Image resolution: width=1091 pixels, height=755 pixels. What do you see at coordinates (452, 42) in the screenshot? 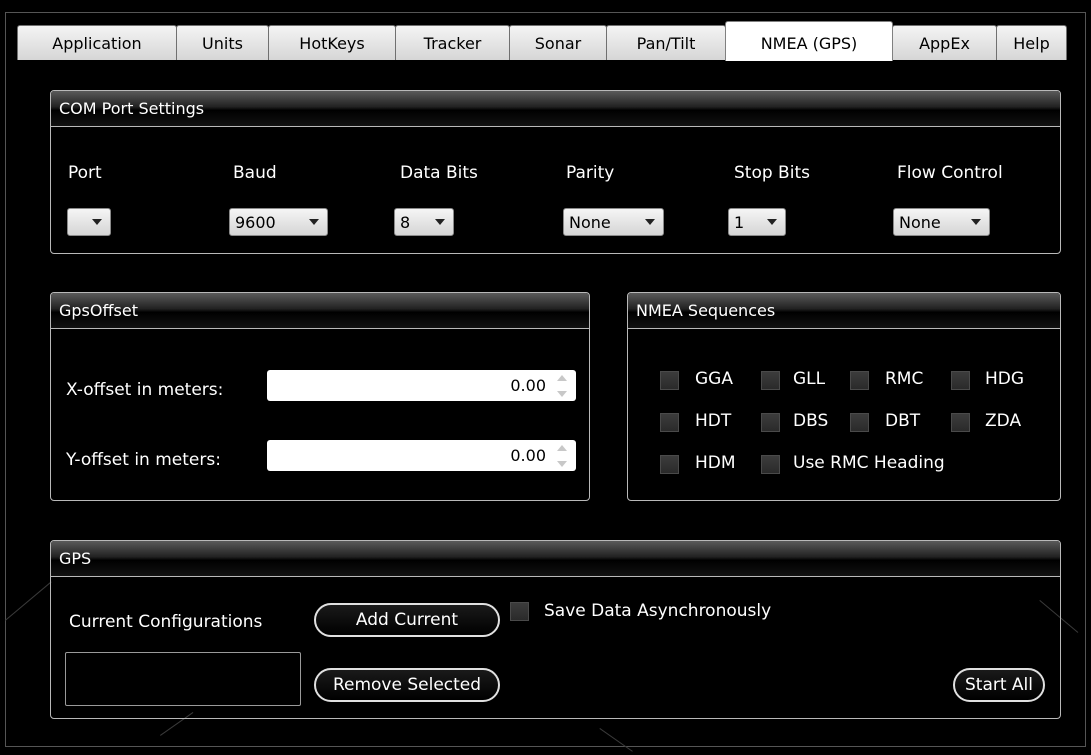
I see `tab-tracker: Tracker` at bounding box center [452, 42].